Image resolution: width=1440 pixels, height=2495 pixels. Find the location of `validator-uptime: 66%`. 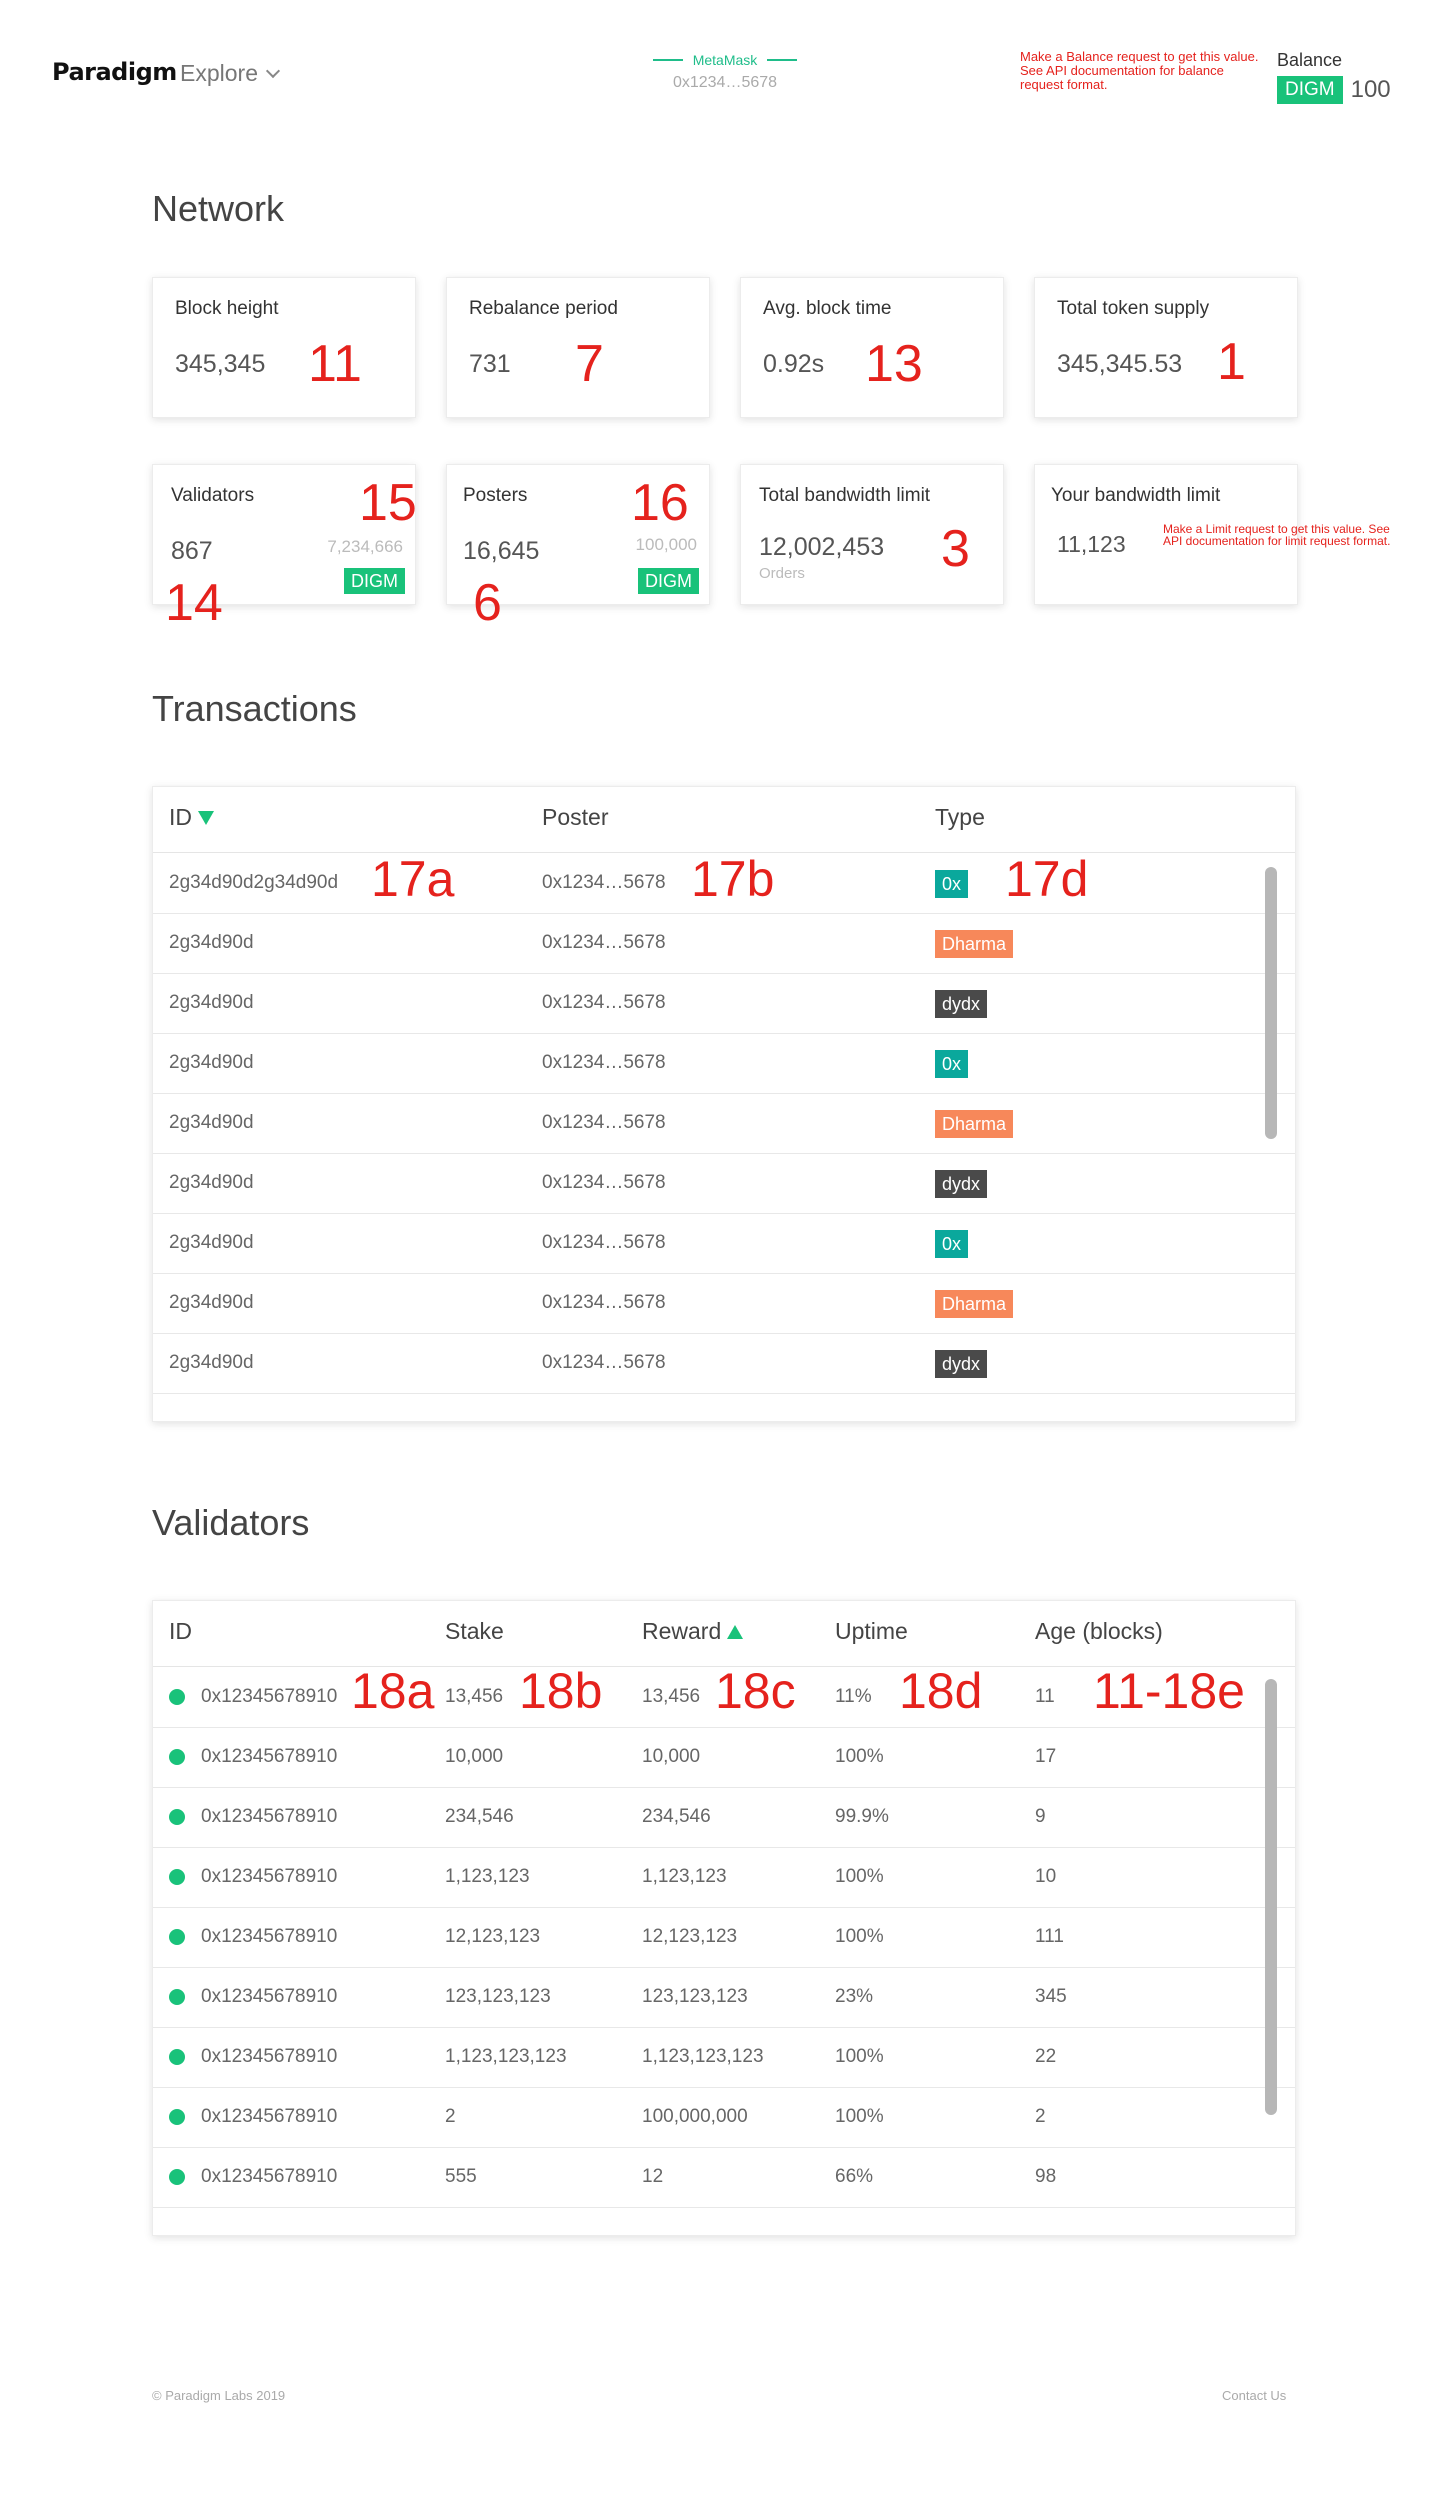

validator-uptime: 66% is located at coordinates (854, 2176).